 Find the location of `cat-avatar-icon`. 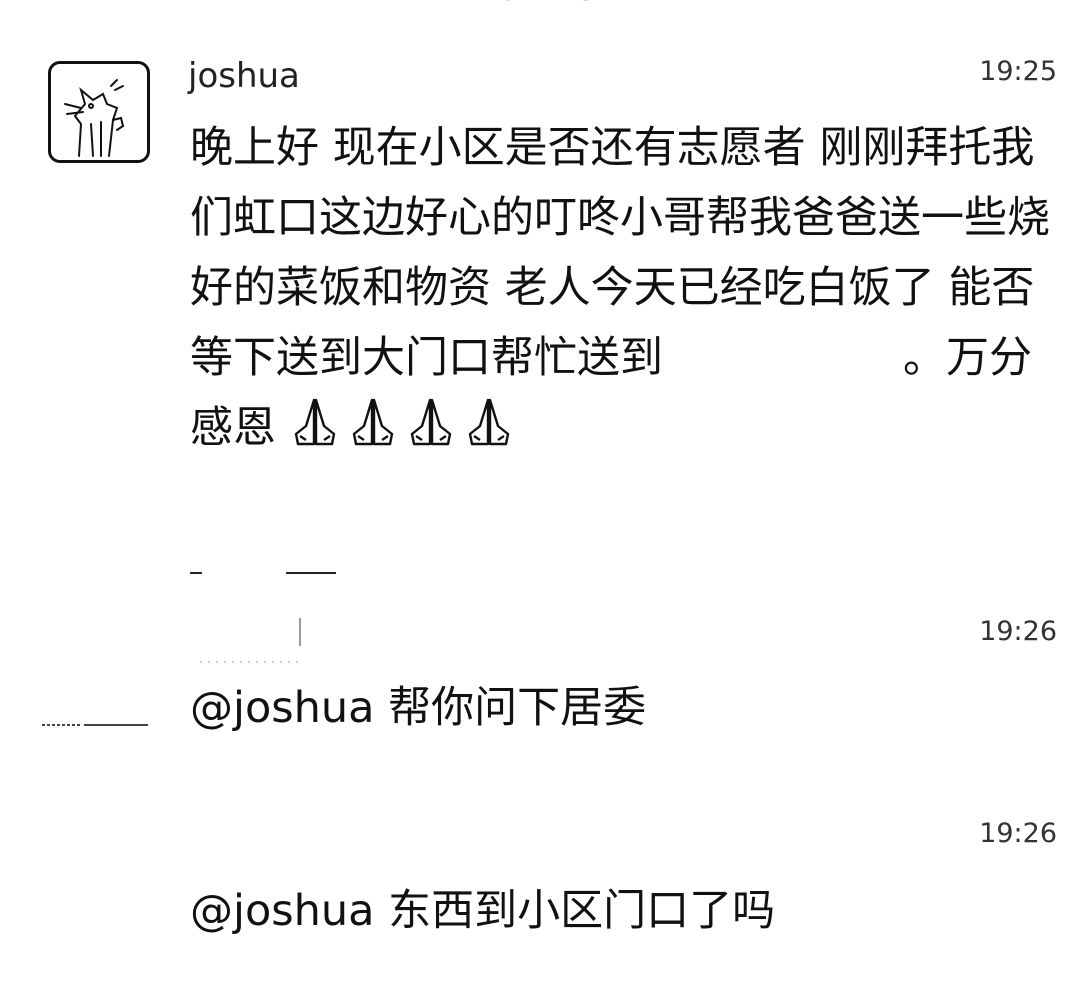

cat-avatar-icon is located at coordinates (94, 118).